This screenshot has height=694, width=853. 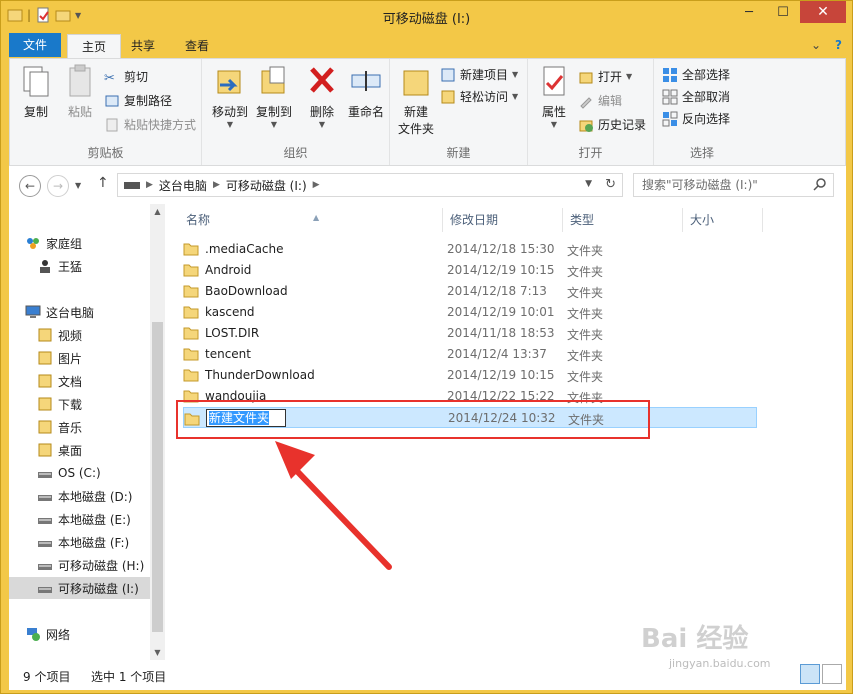 What do you see at coordinates (106, 112) in the screenshot?
I see `group-clipboard: 复制 粘贴 ✂ 剪切 复制路径 粘贴快捷方式 剪贴板` at bounding box center [106, 112].